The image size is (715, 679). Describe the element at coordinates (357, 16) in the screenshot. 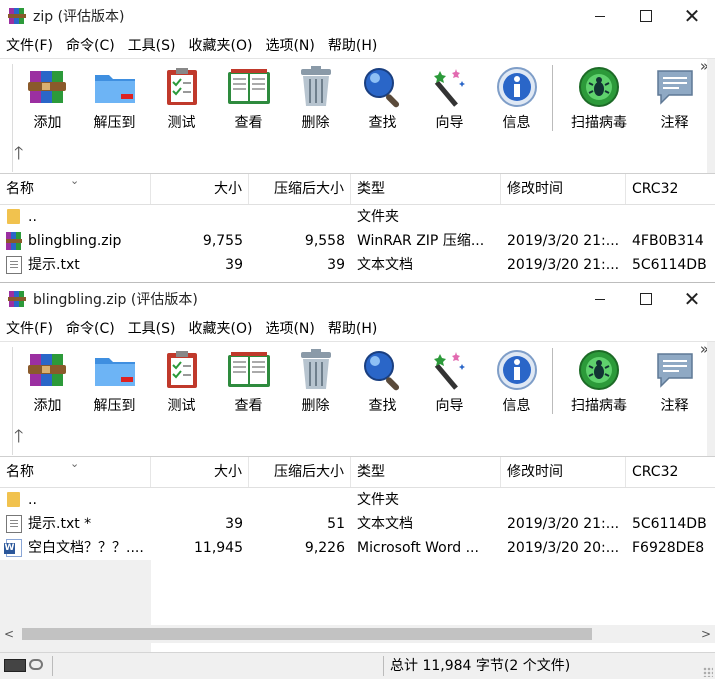

I see `title-bar: zip (评估版本) ✕` at that location.